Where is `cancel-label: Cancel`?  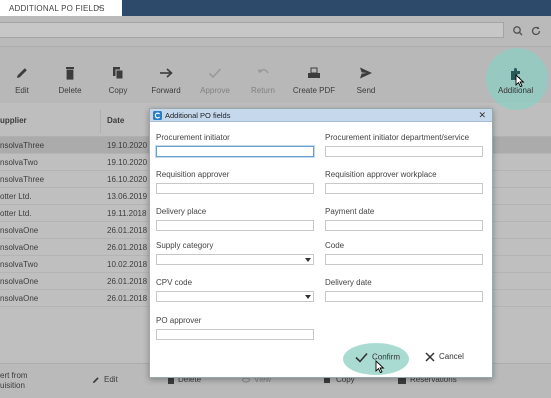 cancel-label: Cancel is located at coordinates (451, 357).